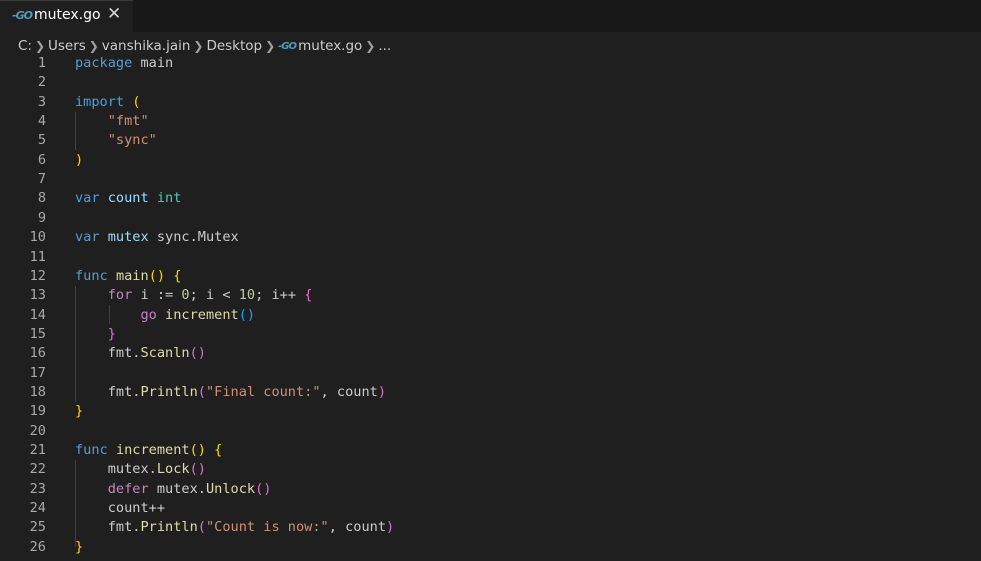  What do you see at coordinates (490, 160) in the screenshot?
I see `code-line: 6)` at bounding box center [490, 160].